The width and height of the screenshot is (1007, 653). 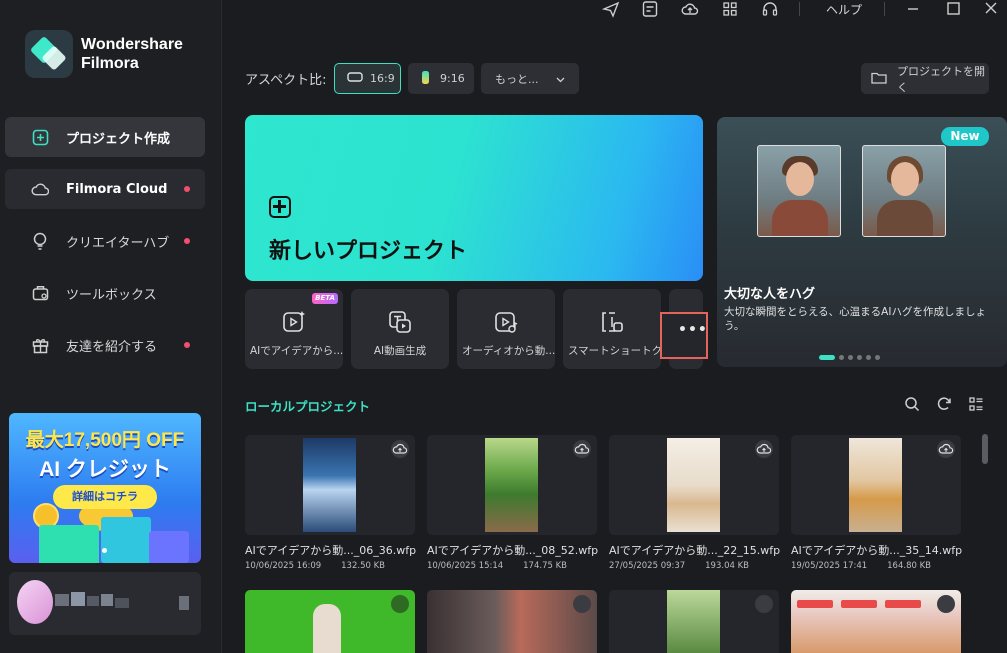 I want to click on feature-carousel-dots, so click(x=849, y=357).